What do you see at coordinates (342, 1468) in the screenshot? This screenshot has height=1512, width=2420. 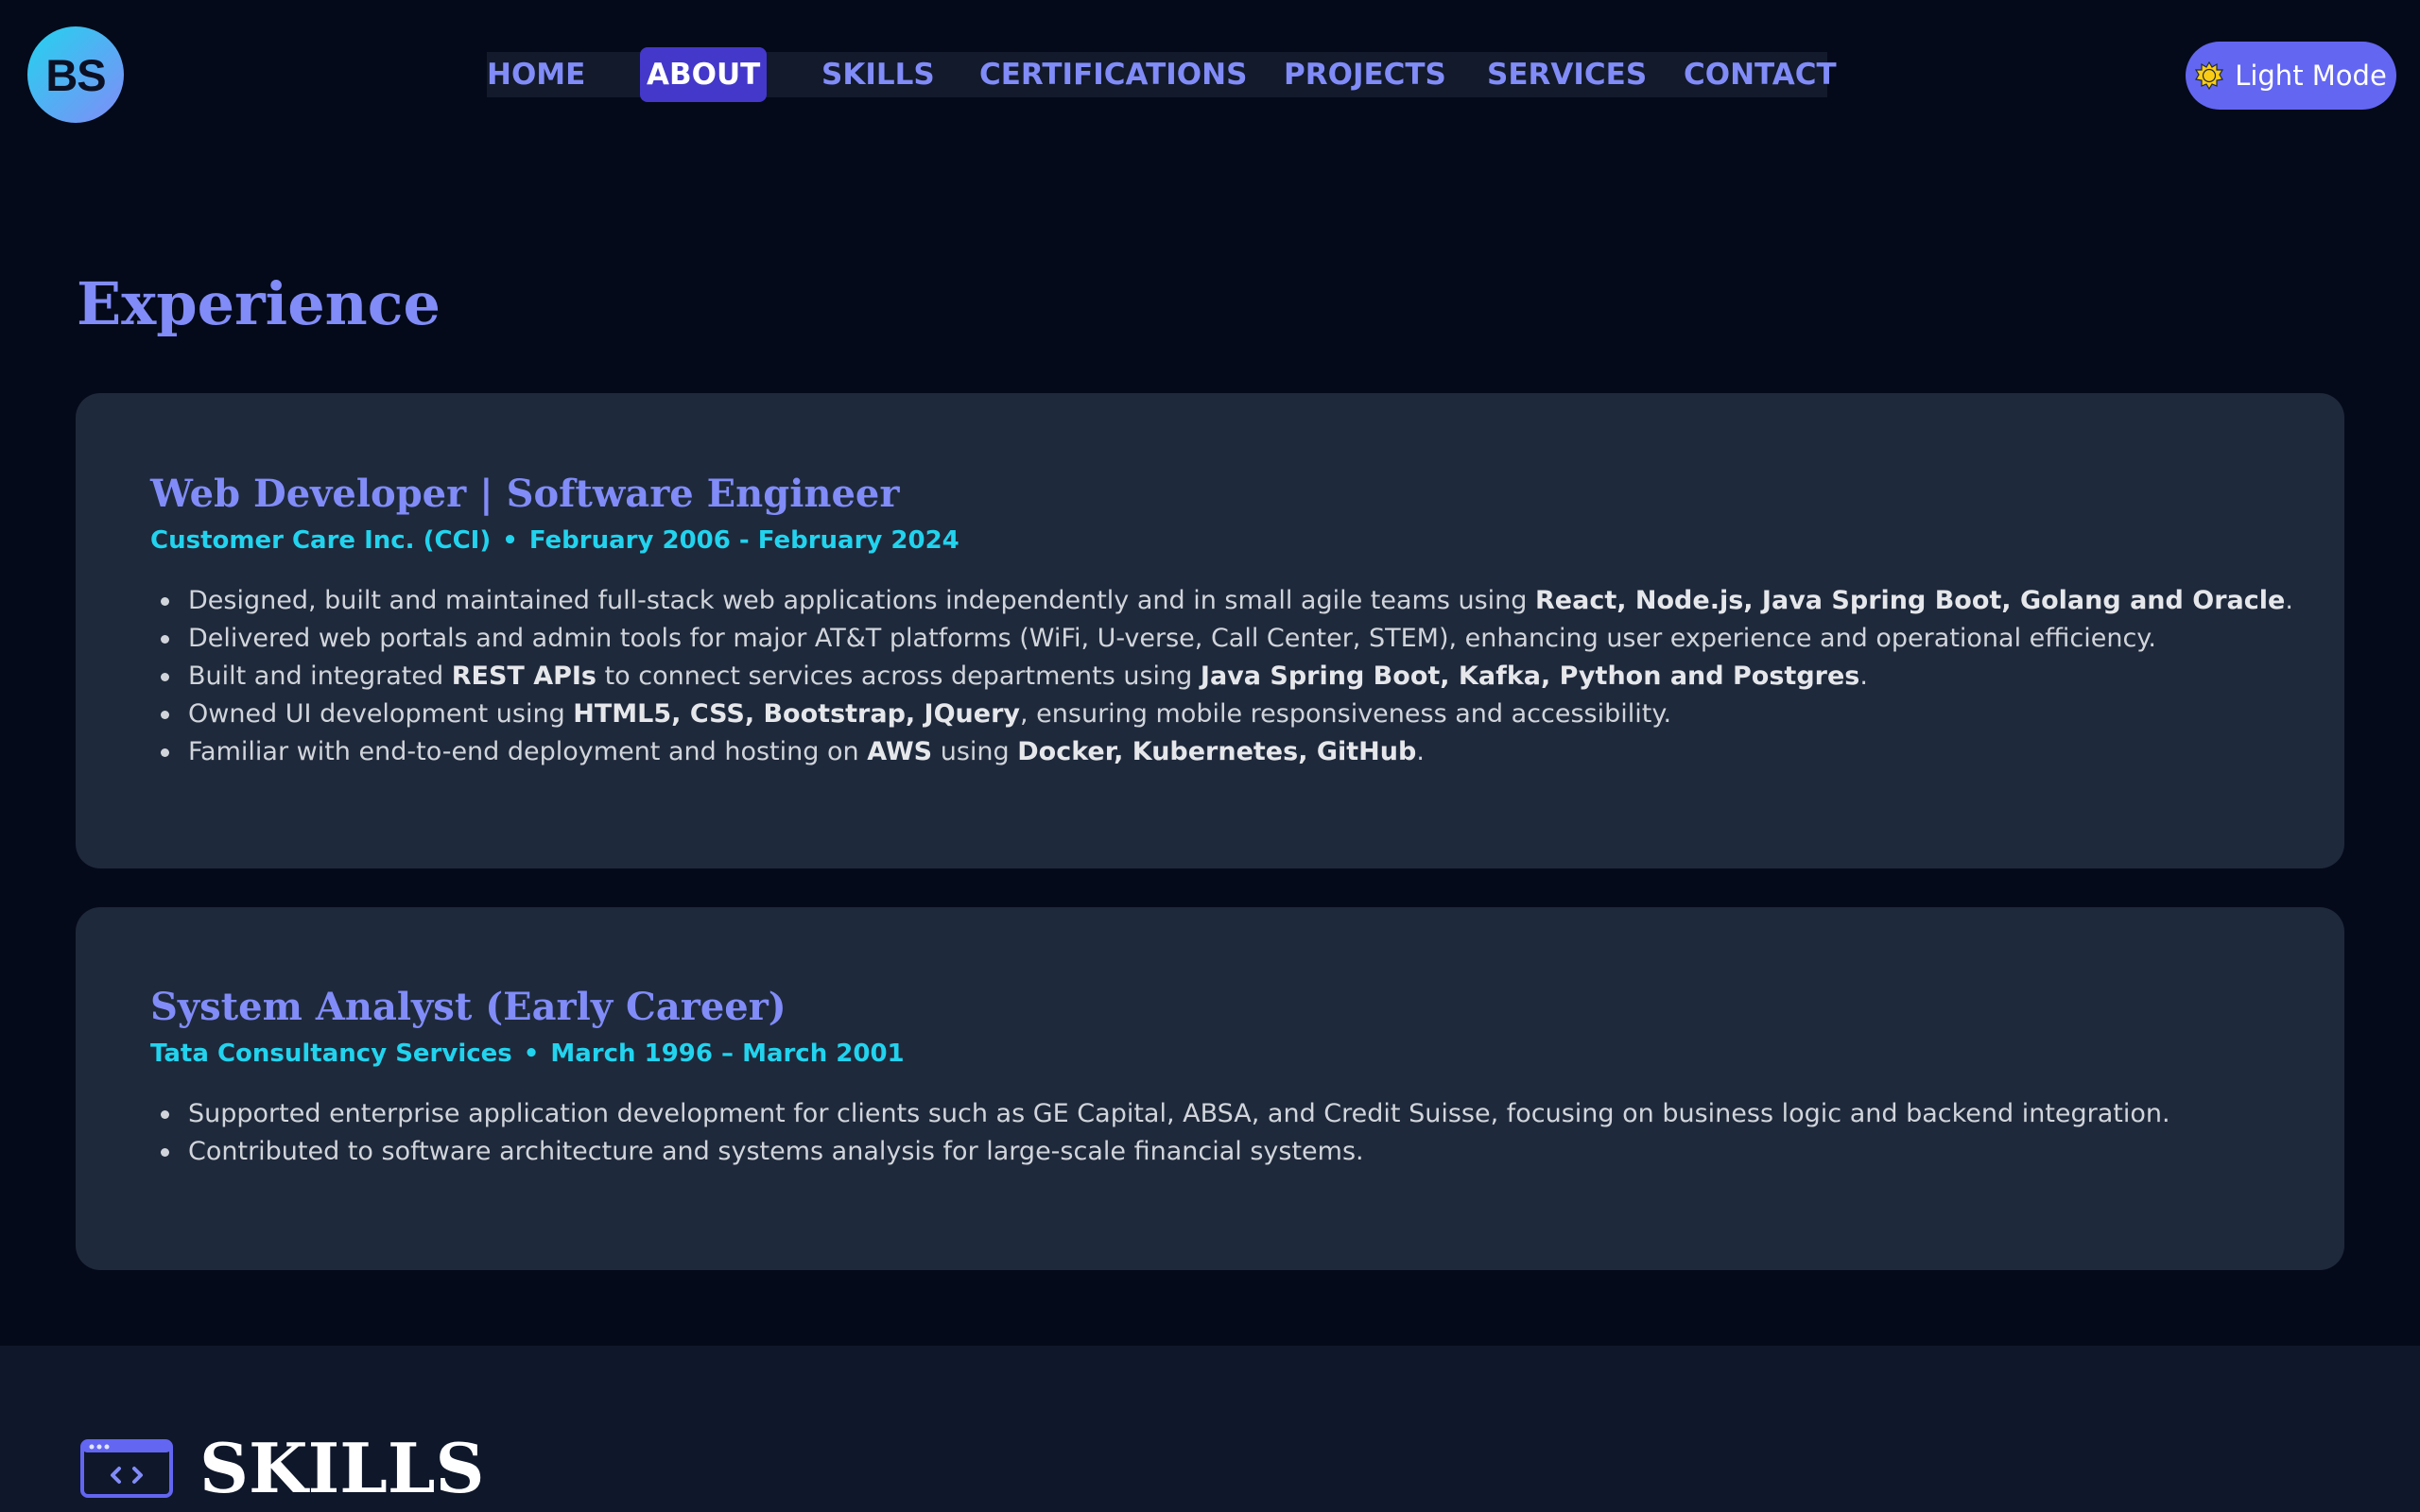 I see `skills-heading: SKILLS` at bounding box center [342, 1468].